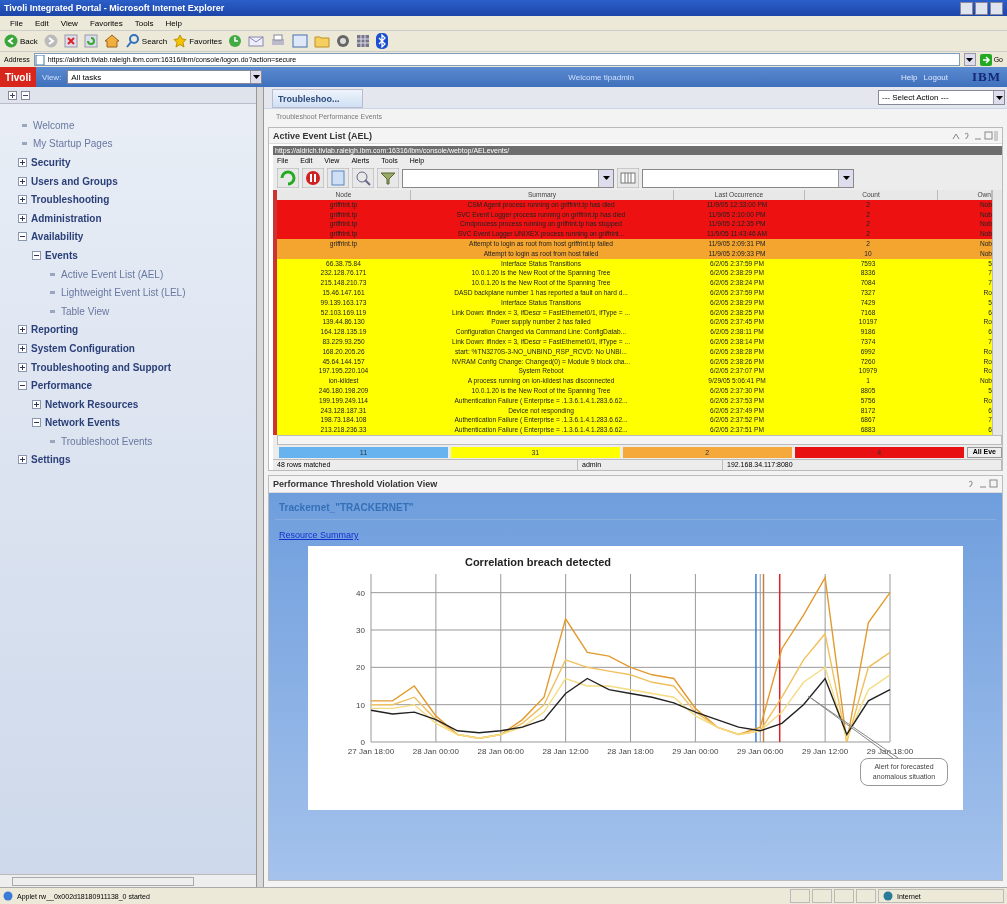  Describe the element at coordinates (51, 460) in the screenshot. I see `tree-folder: Settings` at that location.